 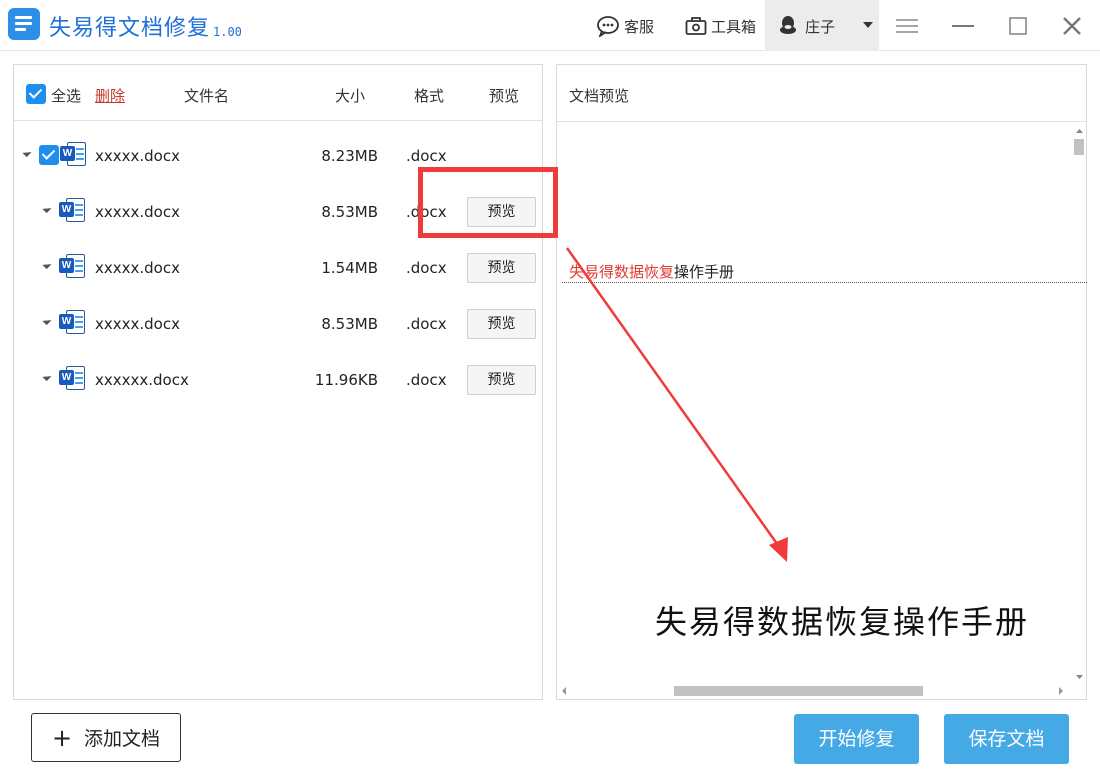 What do you see at coordinates (36, 94) in the screenshot?
I see `select-all-checkbox` at bounding box center [36, 94].